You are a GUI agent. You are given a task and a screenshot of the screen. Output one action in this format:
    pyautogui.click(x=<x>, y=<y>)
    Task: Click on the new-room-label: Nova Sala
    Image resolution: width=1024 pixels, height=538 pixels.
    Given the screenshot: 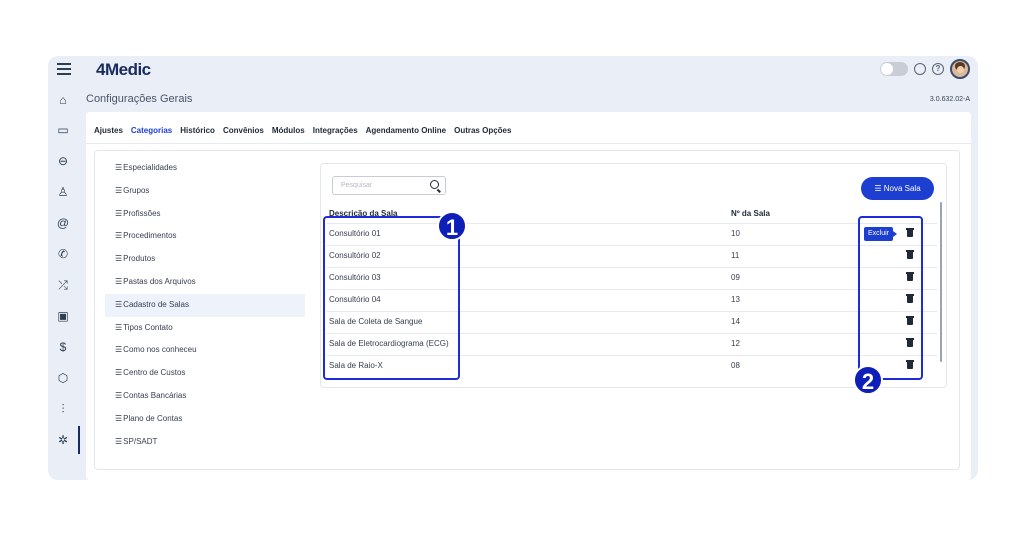 What is the action you would take?
    pyautogui.click(x=902, y=188)
    